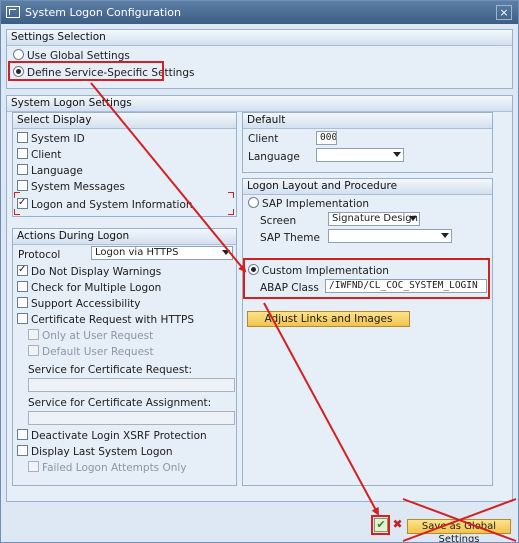  Describe the element at coordinates (110, 370) in the screenshot. I see `service-cert-request-label: Service for Certificate Request:` at that location.